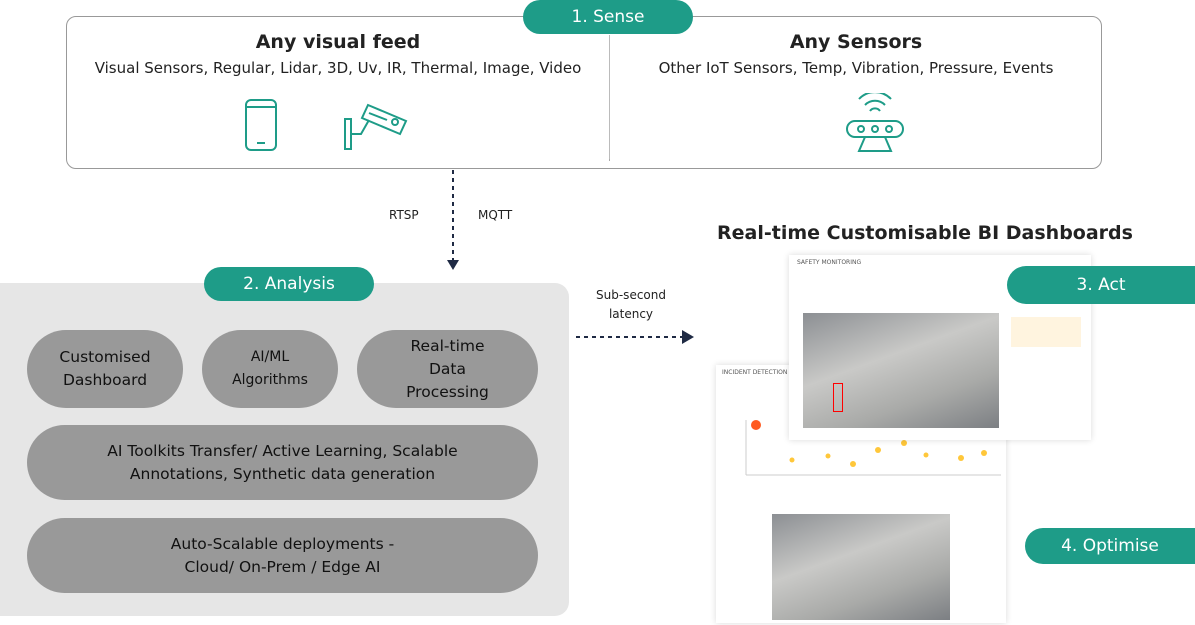 The width and height of the screenshot is (1195, 625). Describe the element at coordinates (875, 122) in the screenshot. I see `iot-sensor-icon` at that location.